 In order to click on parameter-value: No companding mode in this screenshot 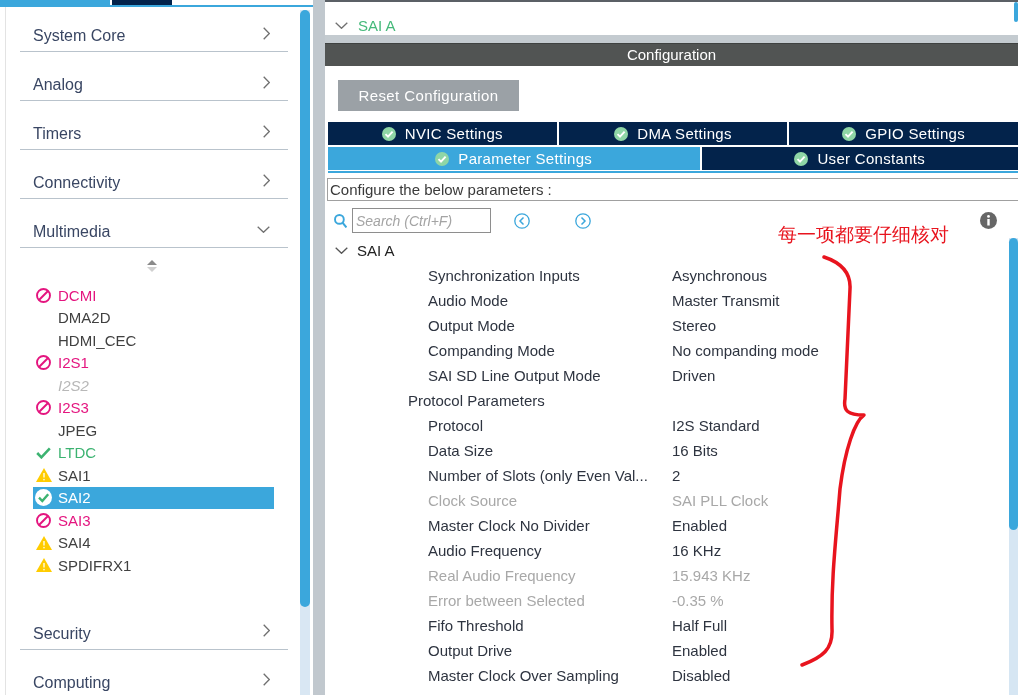, I will do `click(745, 350)`.